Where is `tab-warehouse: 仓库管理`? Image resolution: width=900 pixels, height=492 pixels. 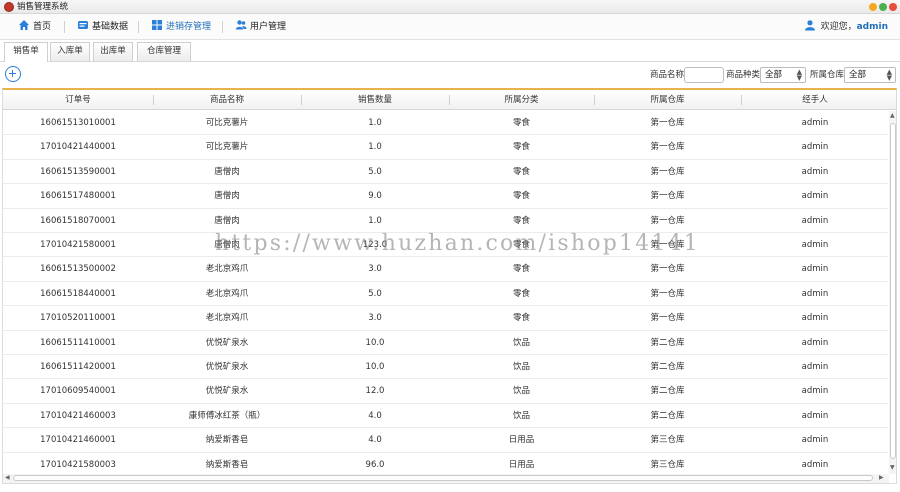
tab-warehouse: 仓库管理 is located at coordinates (164, 51).